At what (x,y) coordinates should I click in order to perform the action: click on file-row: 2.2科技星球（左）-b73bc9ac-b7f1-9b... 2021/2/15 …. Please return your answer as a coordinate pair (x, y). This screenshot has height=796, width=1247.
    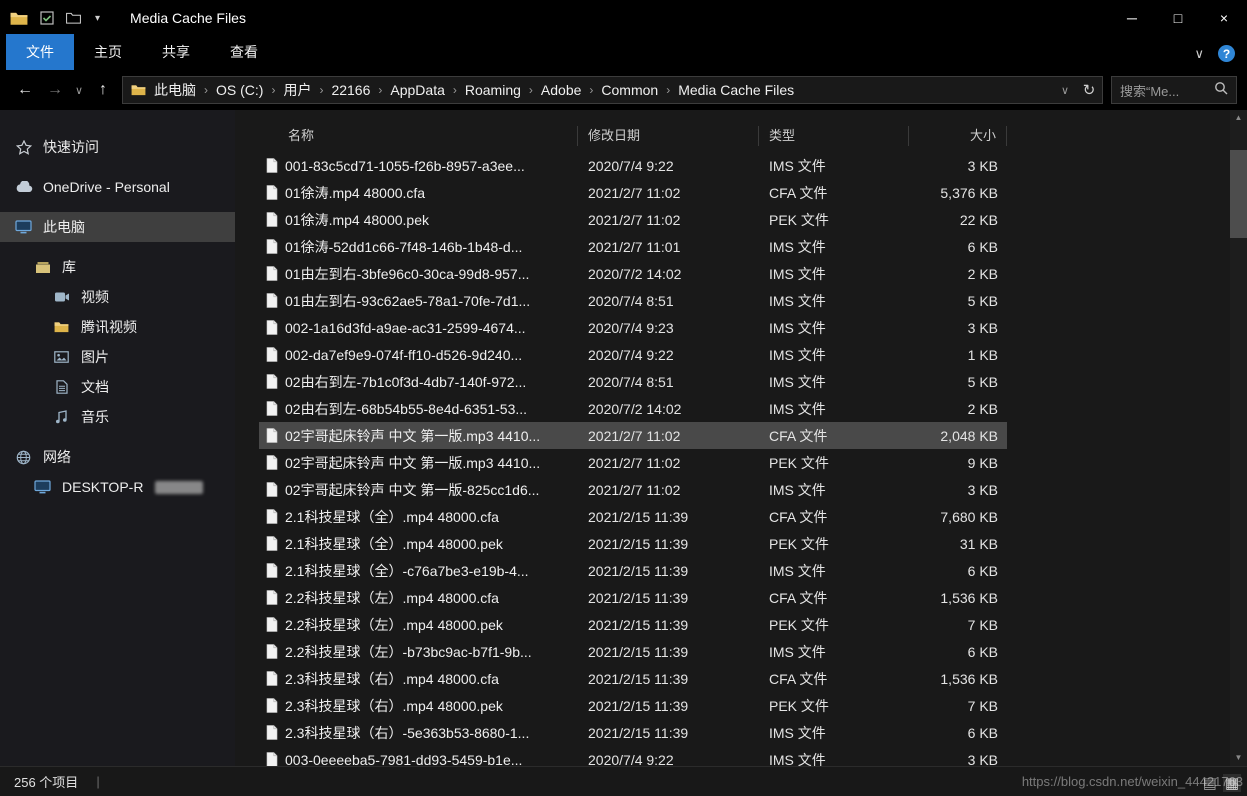
    Looking at the image, I should click on (633, 651).